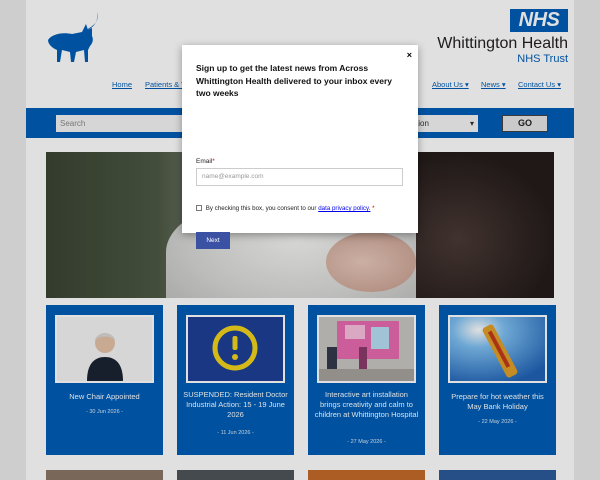  What do you see at coordinates (299, 177) in the screenshot?
I see `email-field: name@example.com` at bounding box center [299, 177].